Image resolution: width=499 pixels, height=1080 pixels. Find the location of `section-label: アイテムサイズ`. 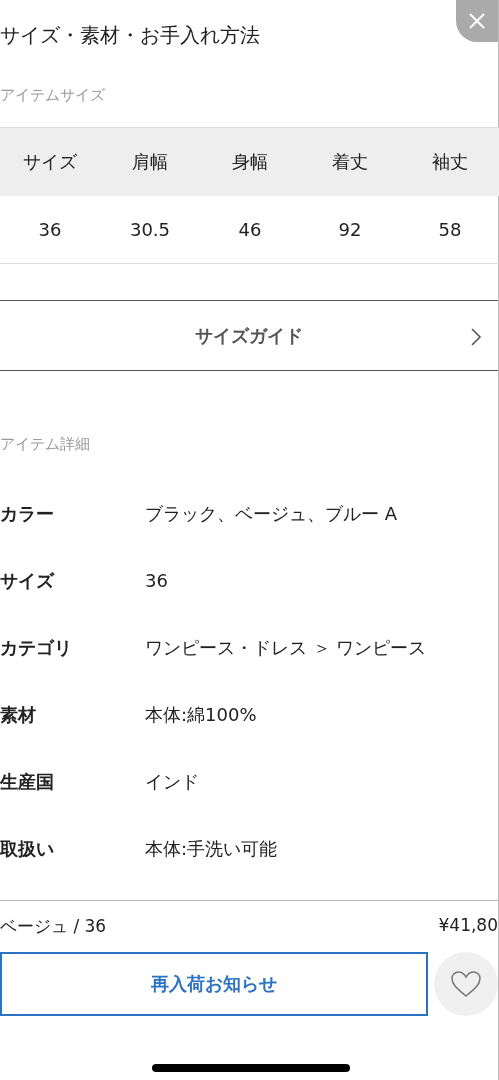

section-label: アイテムサイズ is located at coordinates (53, 95).